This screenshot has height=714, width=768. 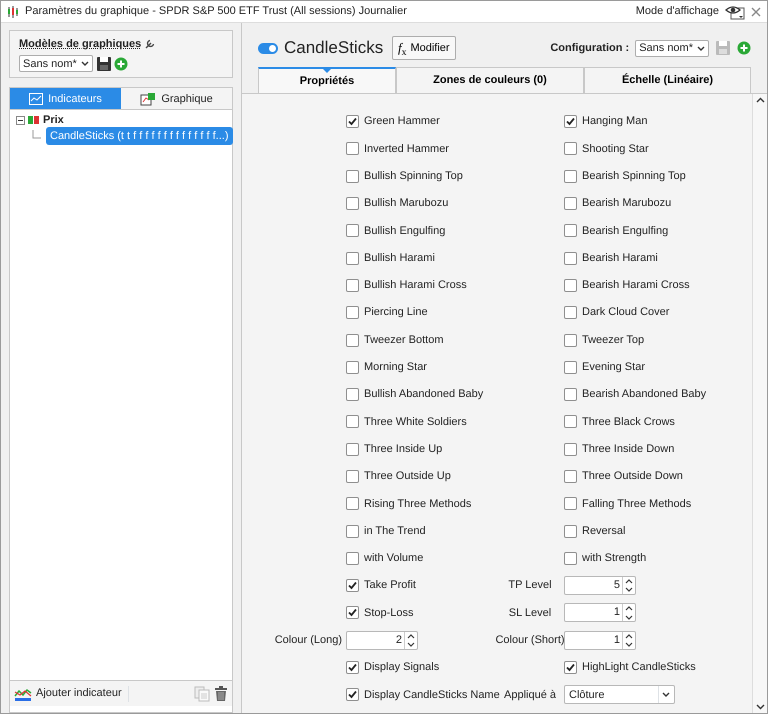 I want to click on checkbox-label: Falling Three Methods, so click(x=637, y=504).